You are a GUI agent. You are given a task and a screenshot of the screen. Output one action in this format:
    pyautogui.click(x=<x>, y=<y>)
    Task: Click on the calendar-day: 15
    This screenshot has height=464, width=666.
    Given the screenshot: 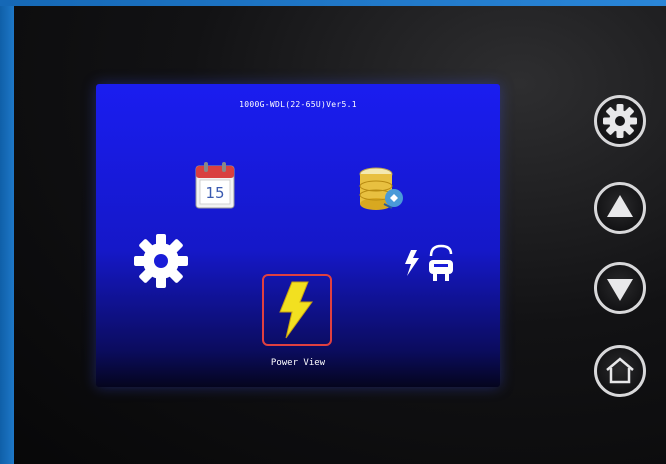 What is the action you would take?
    pyautogui.click(x=214, y=193)
    